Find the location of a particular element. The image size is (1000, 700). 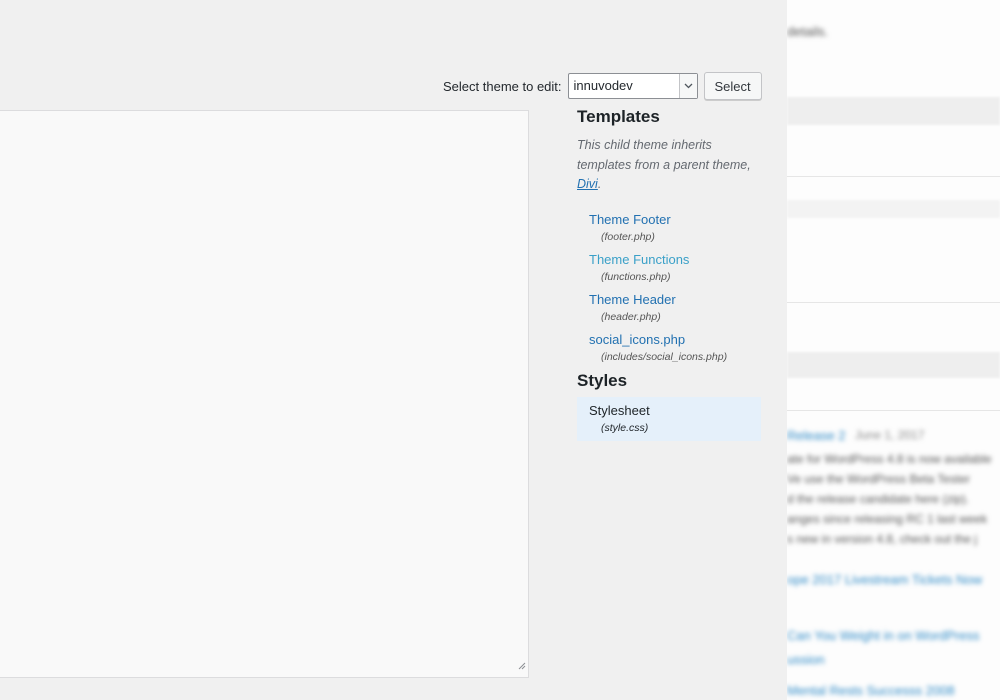

backdrop-news-line: Ve use the WordPress Beta Tester is located at coordinates (878, 479).